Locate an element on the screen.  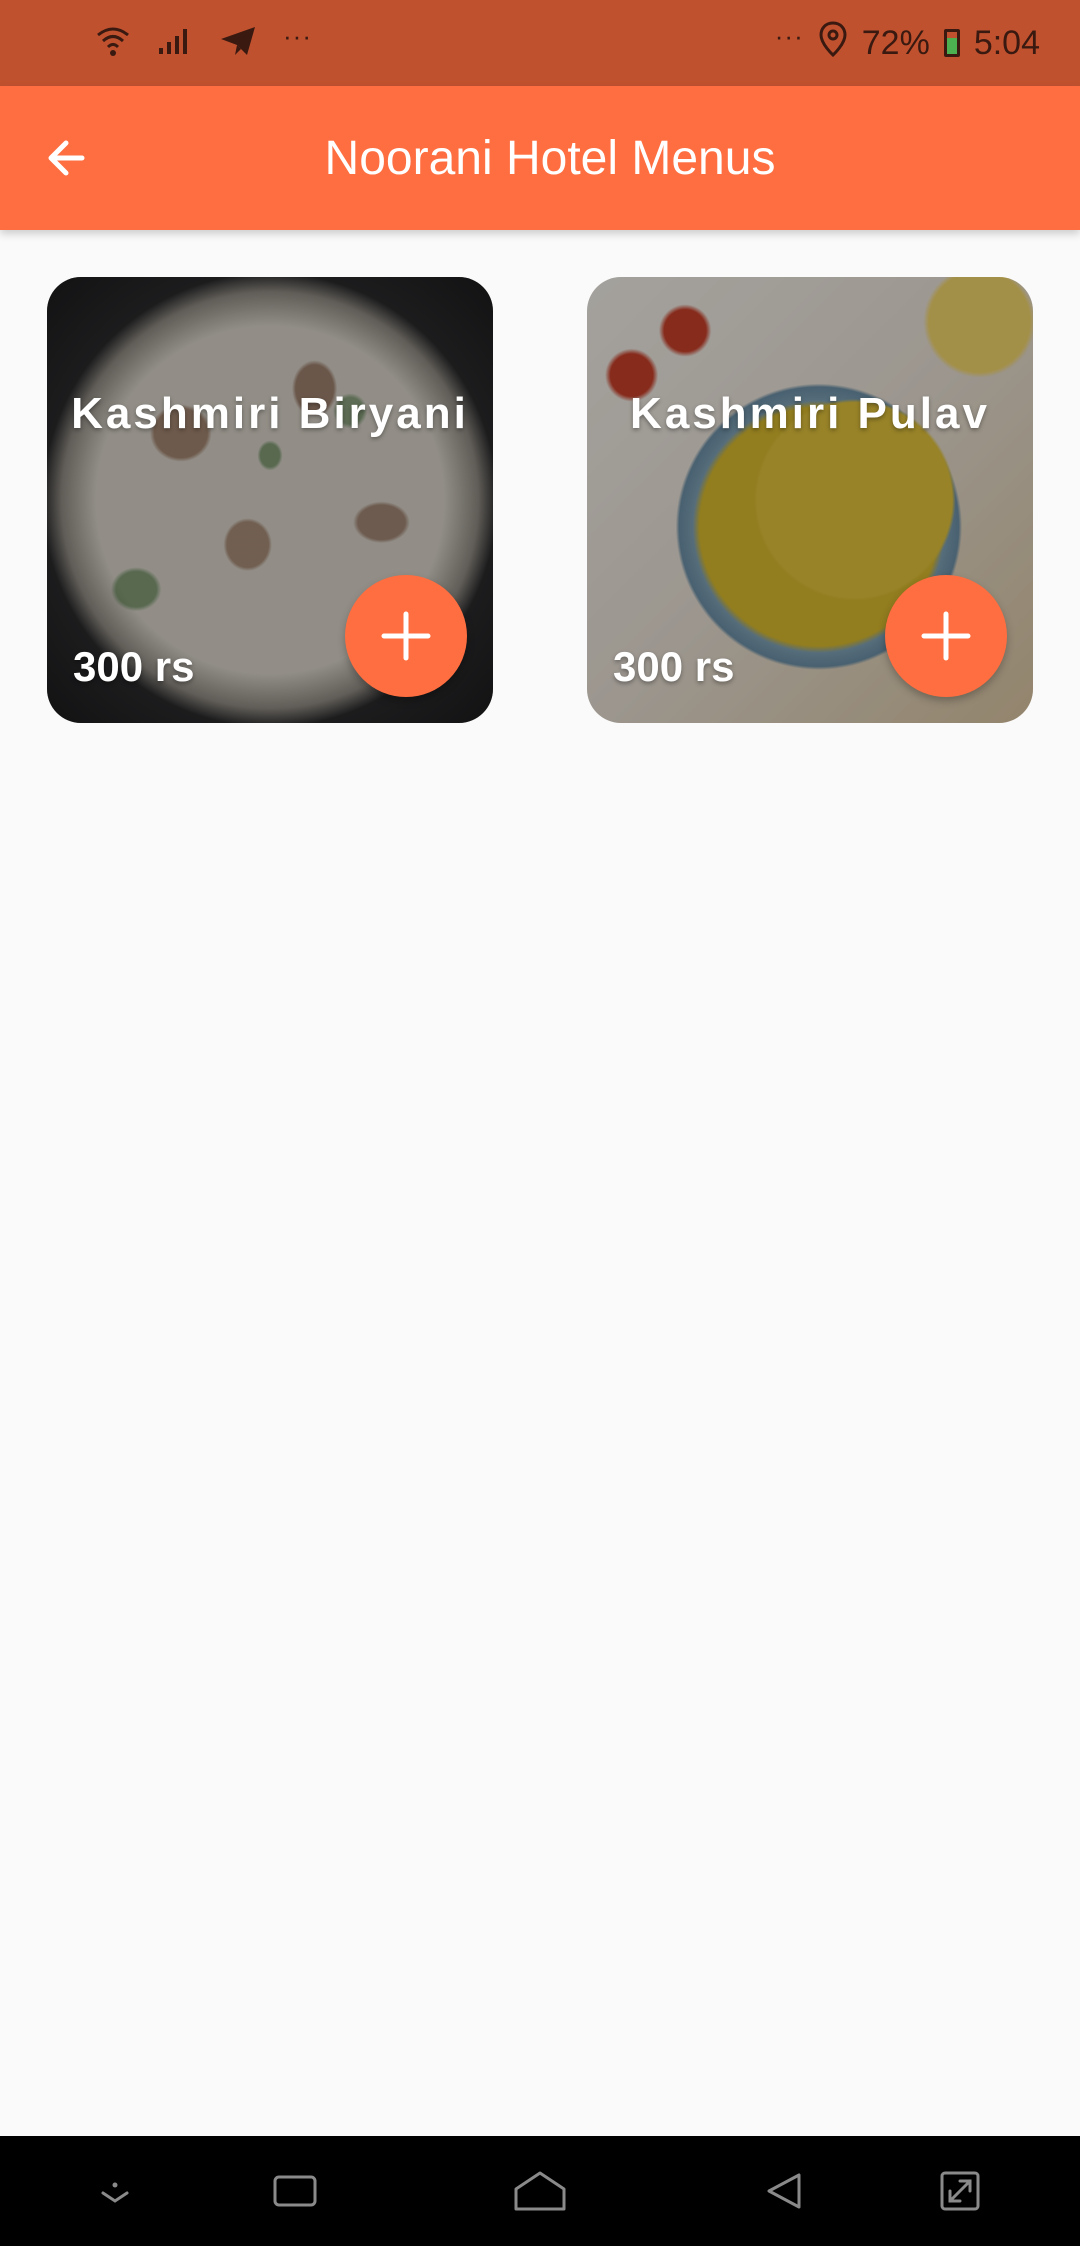
battery-percent: 72% is located at coordinates (895, 42).